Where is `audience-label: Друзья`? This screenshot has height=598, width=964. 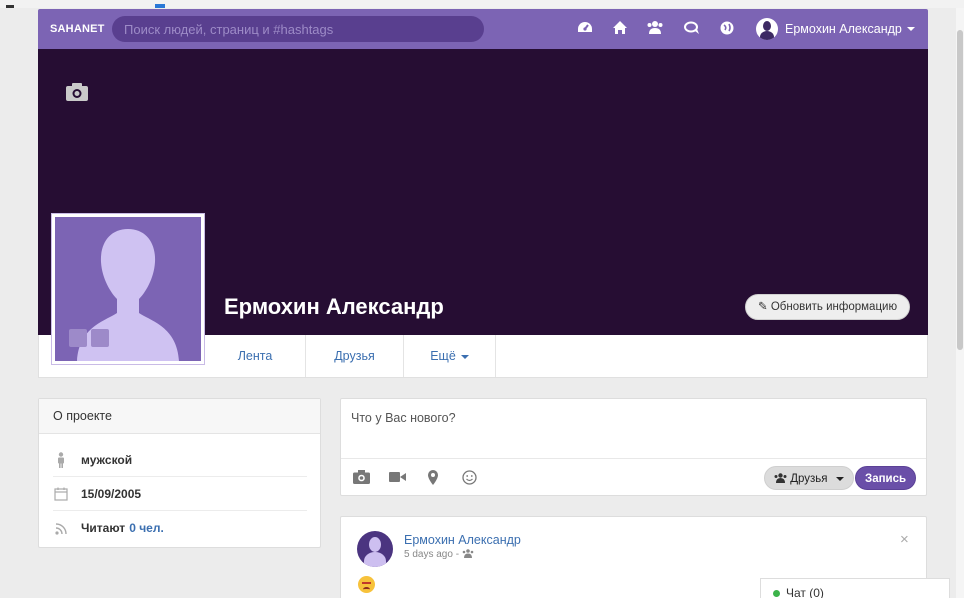 audience-label: Друзья is located at coordinates (809, 479).